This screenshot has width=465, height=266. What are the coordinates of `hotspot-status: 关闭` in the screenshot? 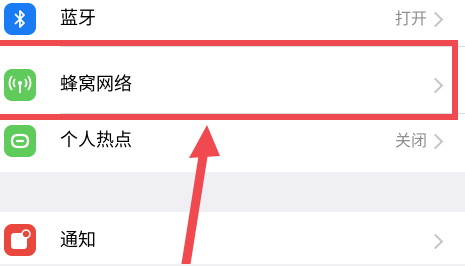 It's located at (410, 140).